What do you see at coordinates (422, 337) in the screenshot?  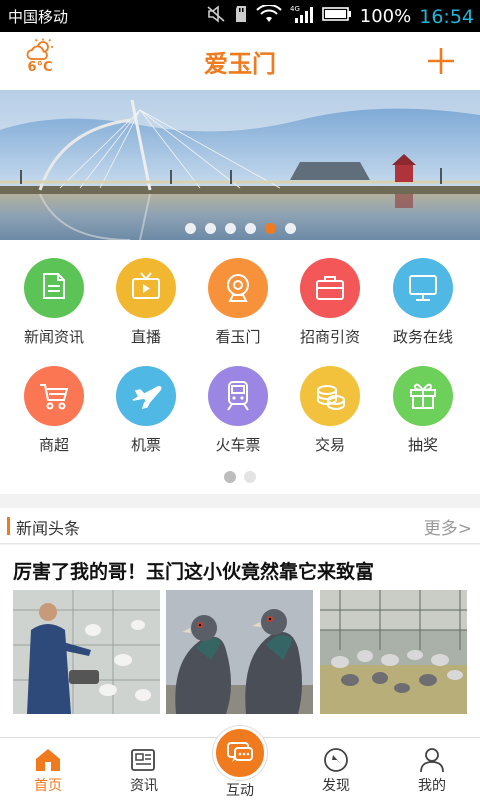 I see `grid-item-label: 政务在线` at bounding box center [422, 337].